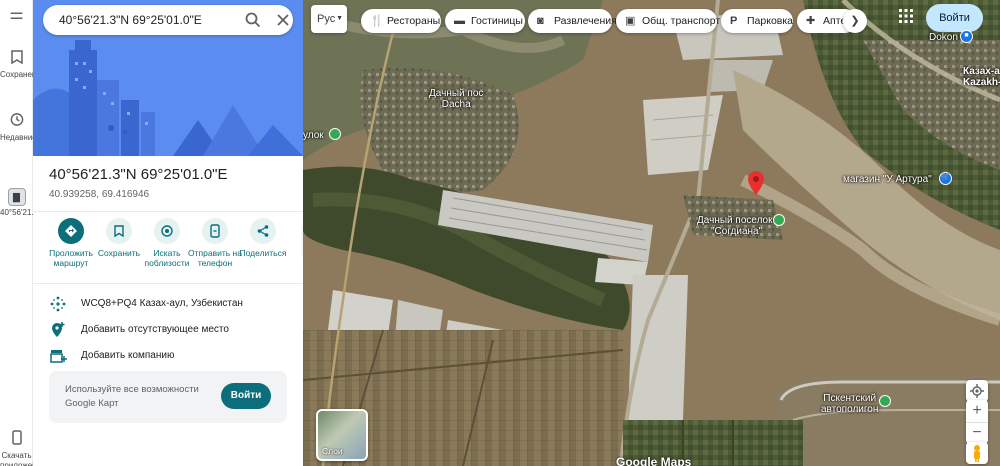  Describe the element at coordinates (681, 21) in the screenshot. I see `chip-label: Общ. транспорт` at that location.